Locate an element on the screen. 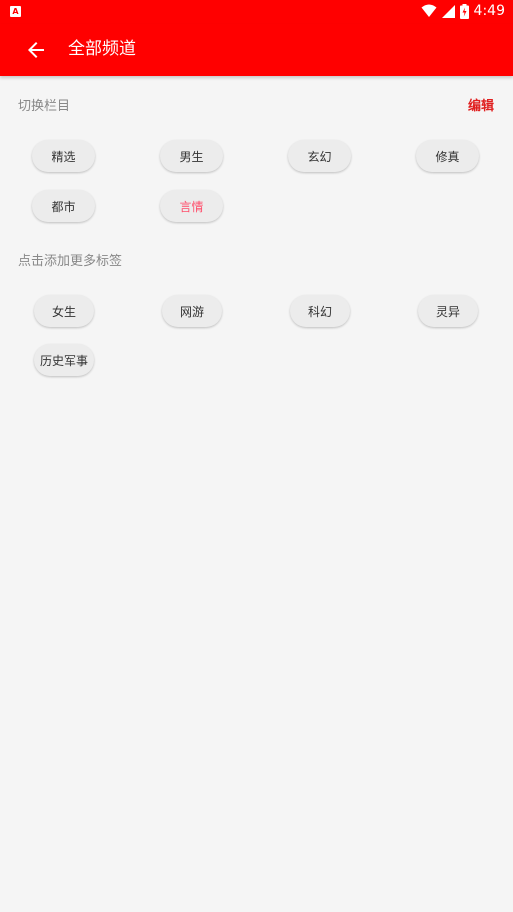 The width and height of the screenshot is (513, 912). status-bar: A 4:49 is located at coordinates (256, 12).